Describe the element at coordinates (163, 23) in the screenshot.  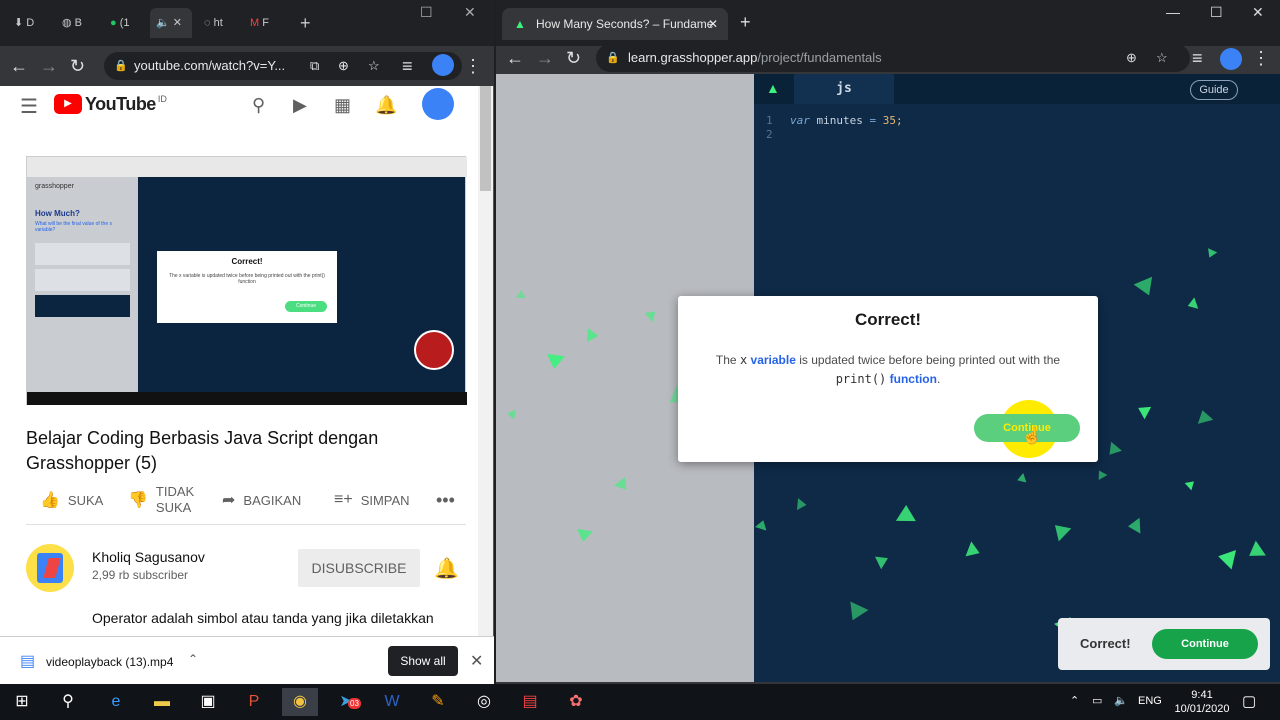
I see `speaker-icon: 🔈` at that location.